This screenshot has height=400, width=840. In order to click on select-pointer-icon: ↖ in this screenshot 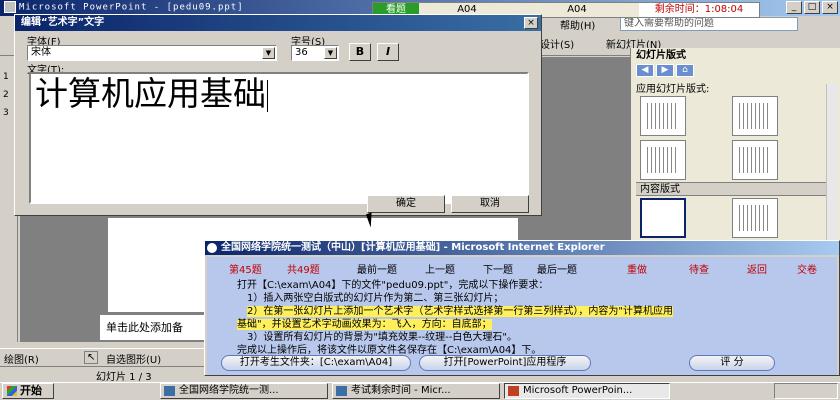, I will do `click(91, 357)`.